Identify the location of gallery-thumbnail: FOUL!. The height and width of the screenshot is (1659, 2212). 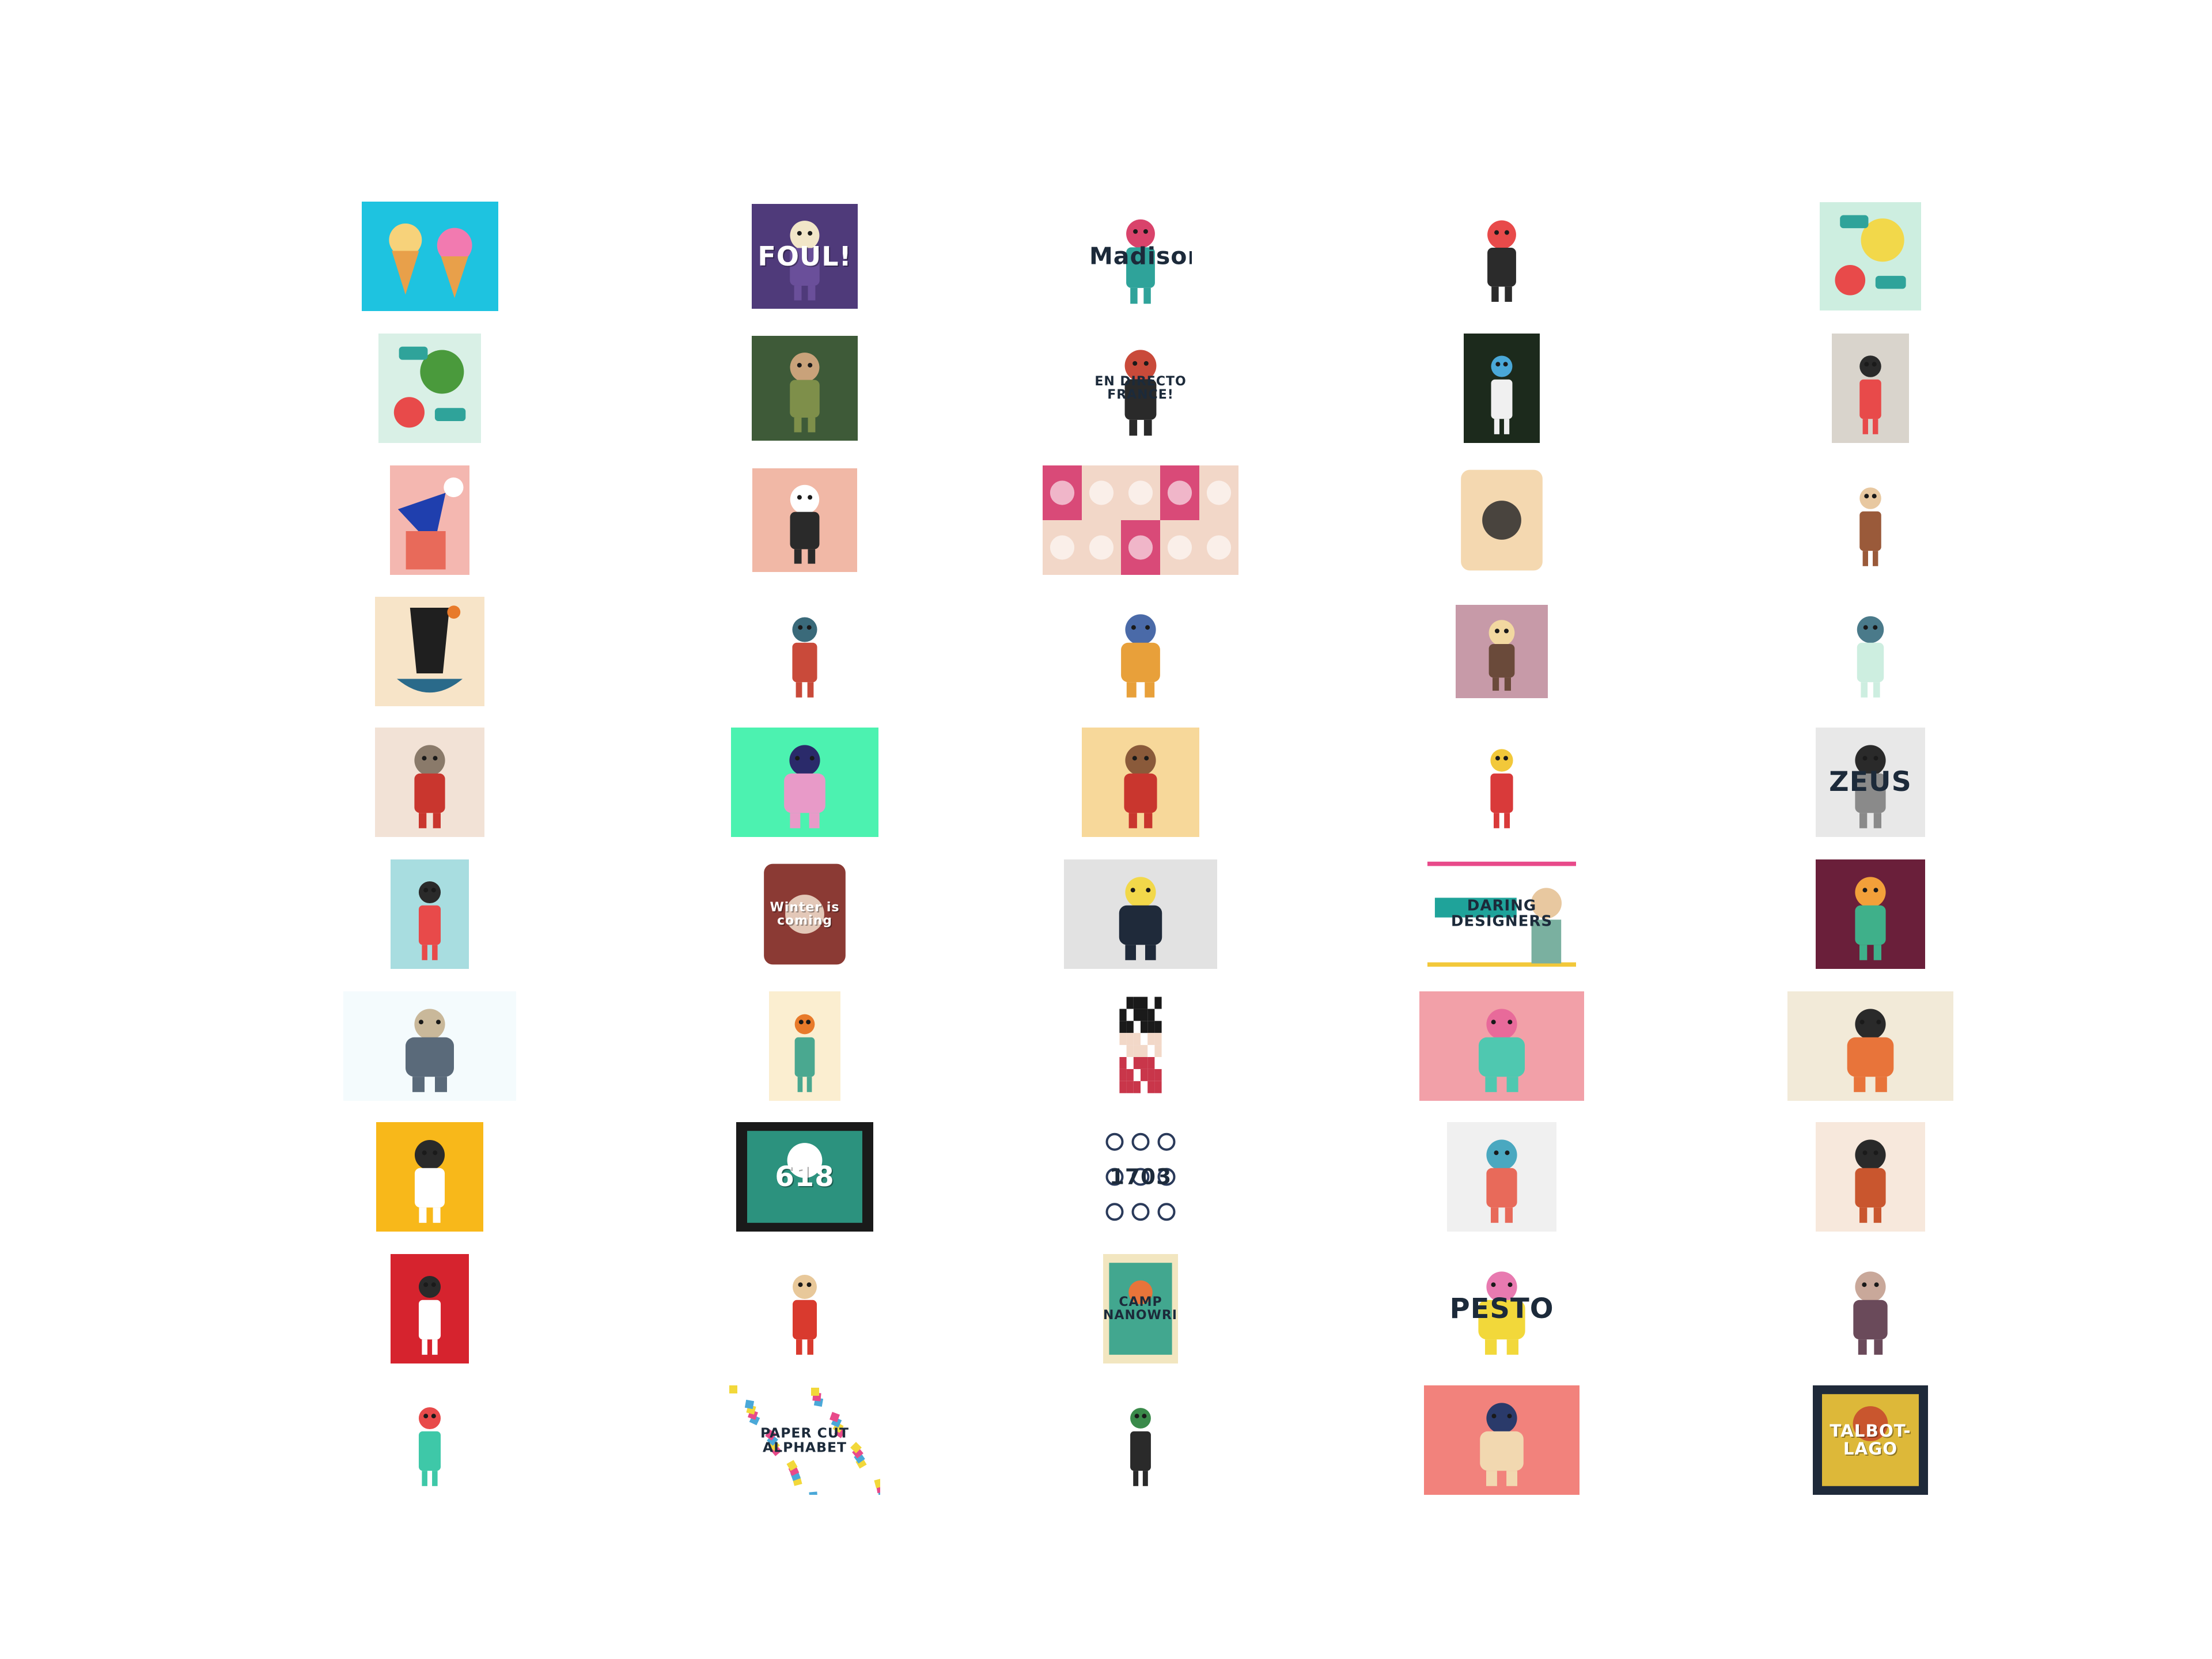
(805, 256).